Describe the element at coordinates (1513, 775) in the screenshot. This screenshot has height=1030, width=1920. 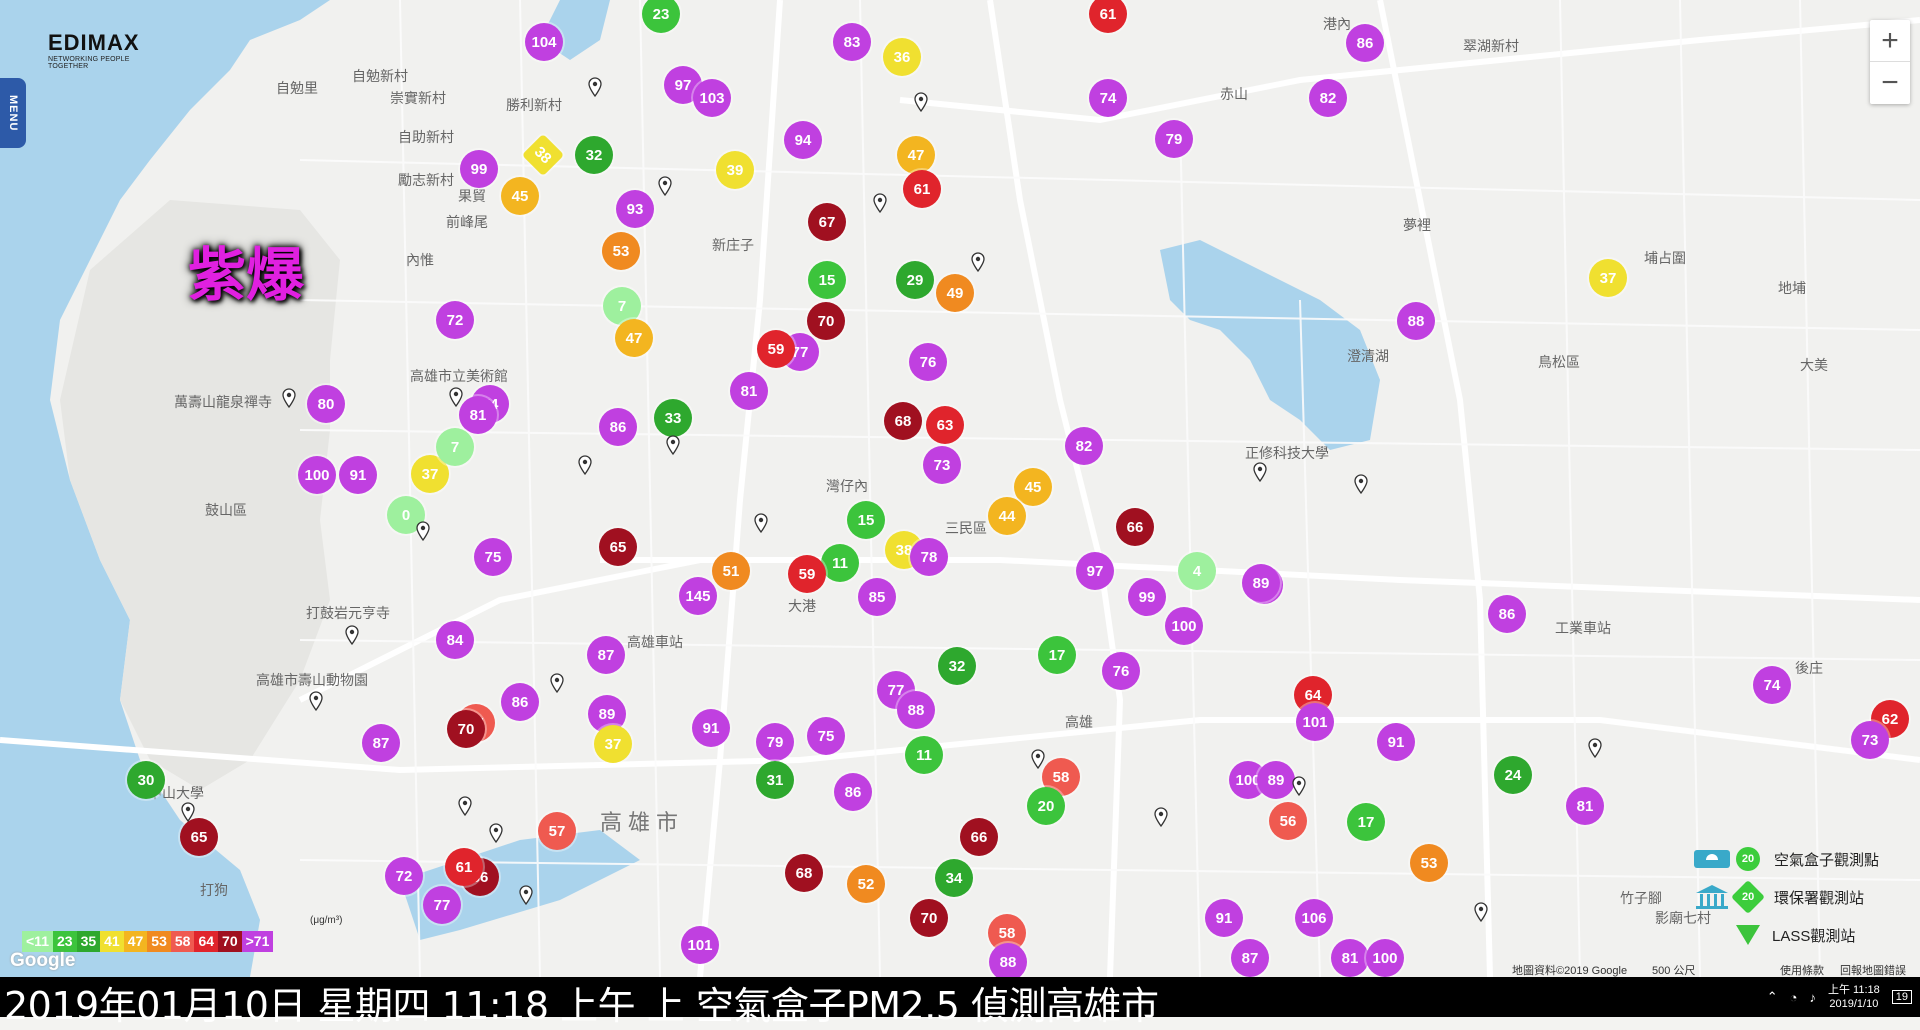
I see `pm25-marker: 24` at that location.